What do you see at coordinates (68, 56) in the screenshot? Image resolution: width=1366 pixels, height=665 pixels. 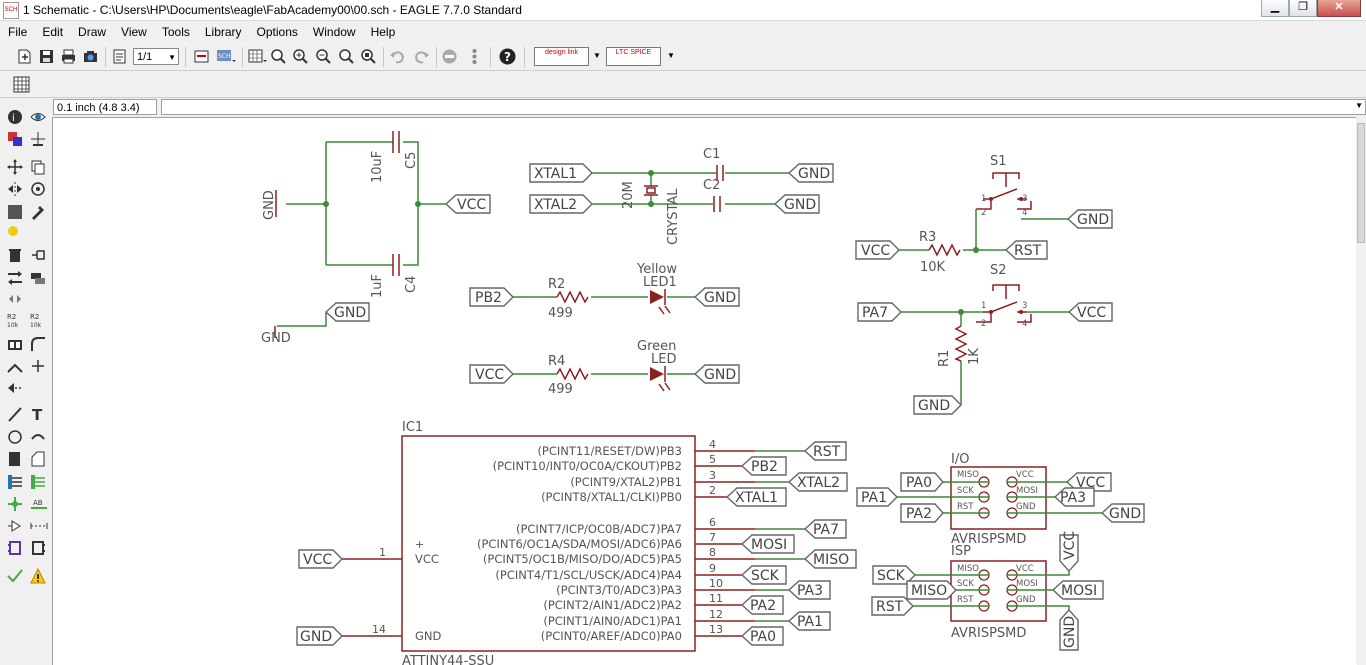 I see `print-icon` at bounding box center [68, 56].